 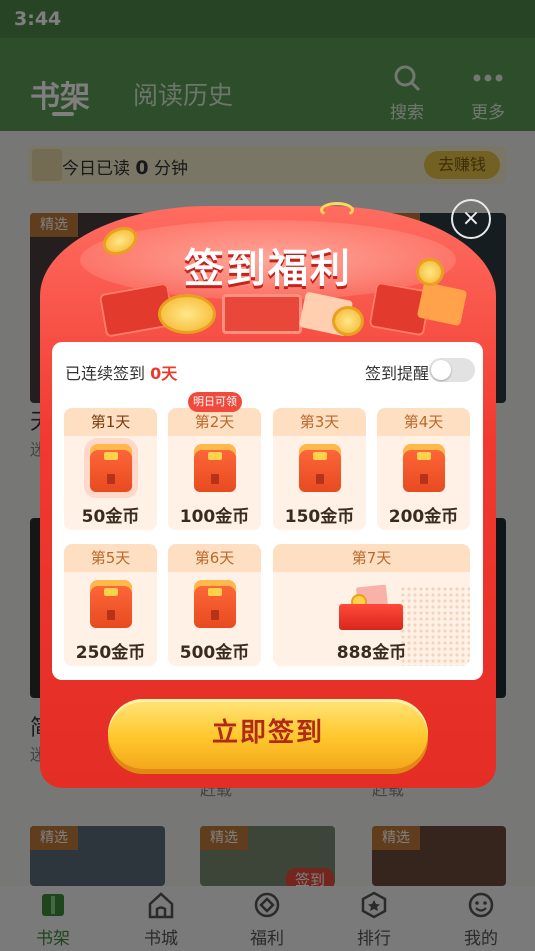 I want to click on day-reward-card: 第3天 150金币, so click(x=319, y=469).